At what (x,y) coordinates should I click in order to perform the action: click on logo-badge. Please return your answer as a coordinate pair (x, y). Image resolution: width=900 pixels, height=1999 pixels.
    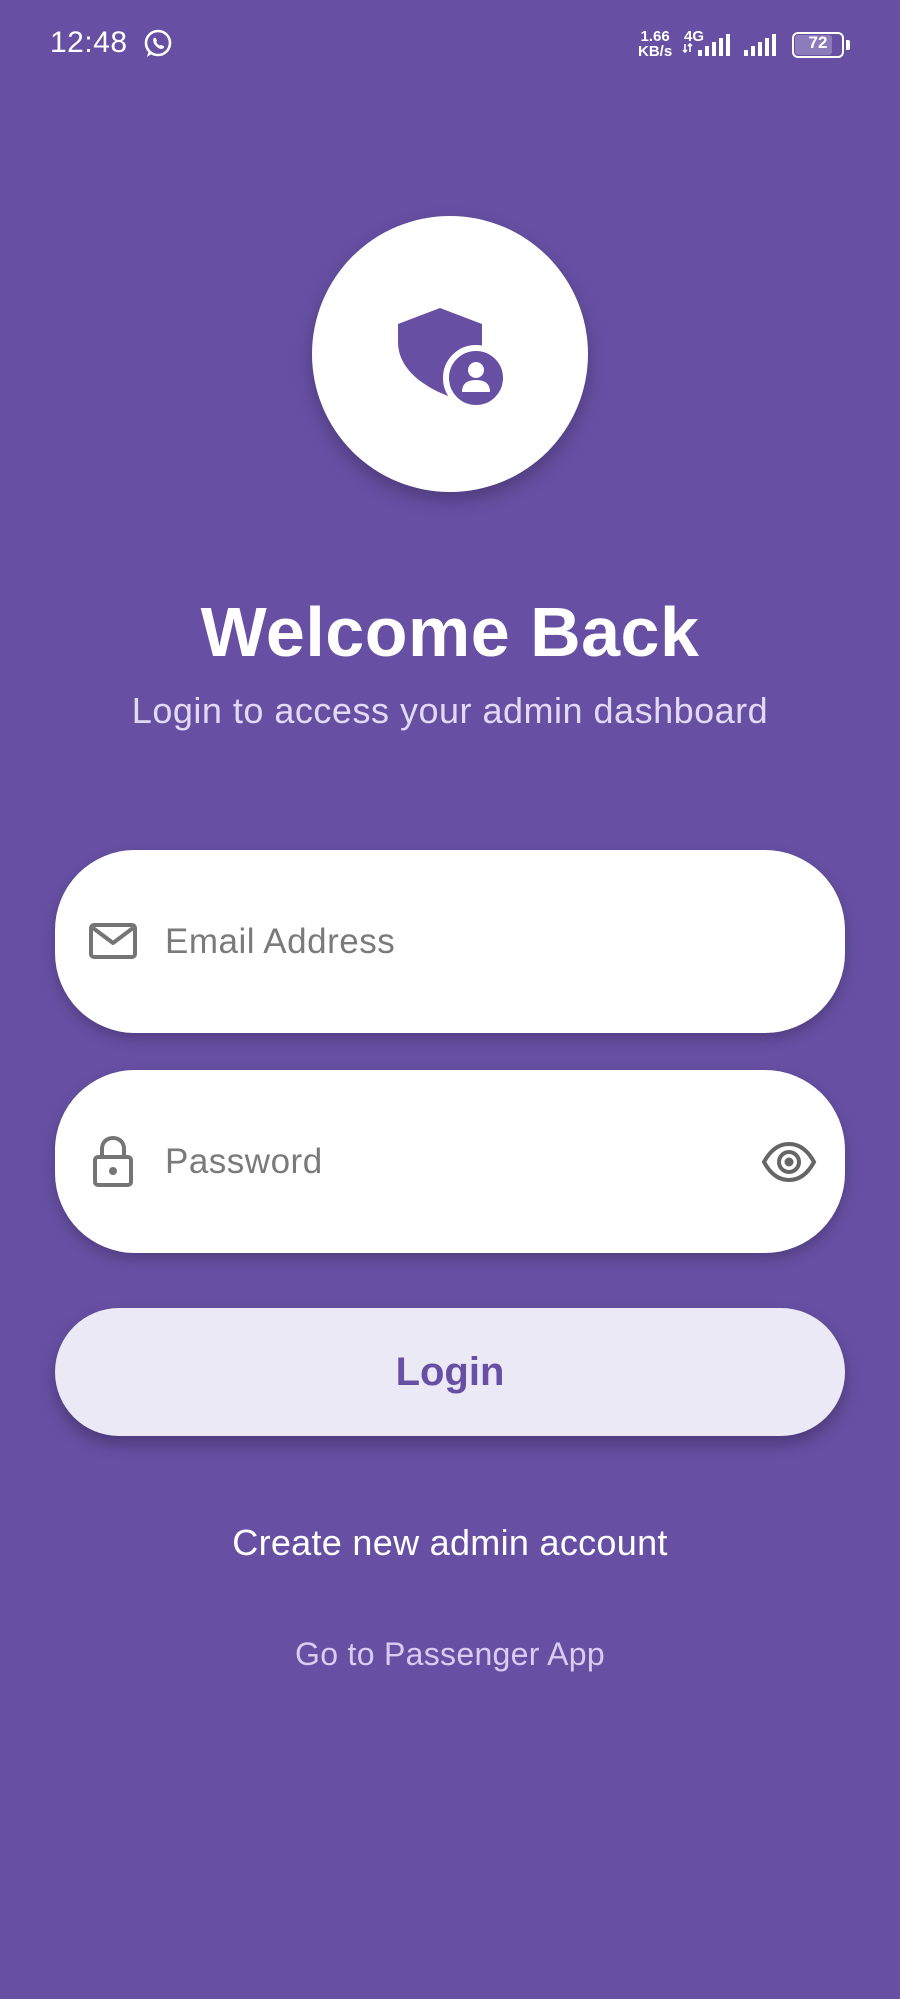
    Looking at the image, I should click on (450, 354).